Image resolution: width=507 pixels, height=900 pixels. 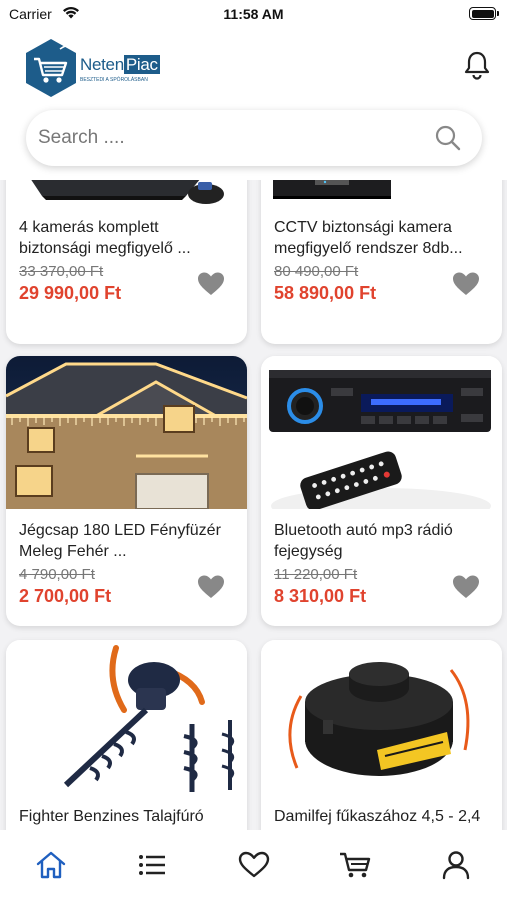 I want to click on clock: 11:58 AM, so click(x=253, y=14).